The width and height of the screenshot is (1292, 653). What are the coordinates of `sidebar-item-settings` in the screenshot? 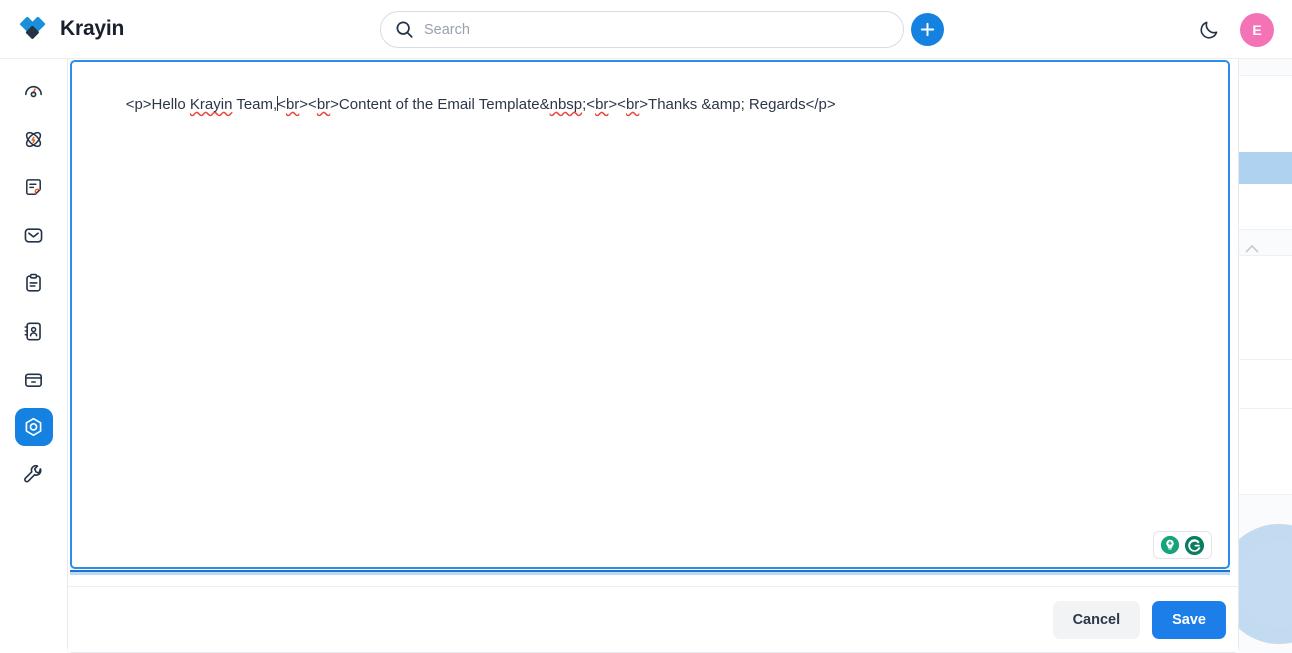 It's located at (33, 427).